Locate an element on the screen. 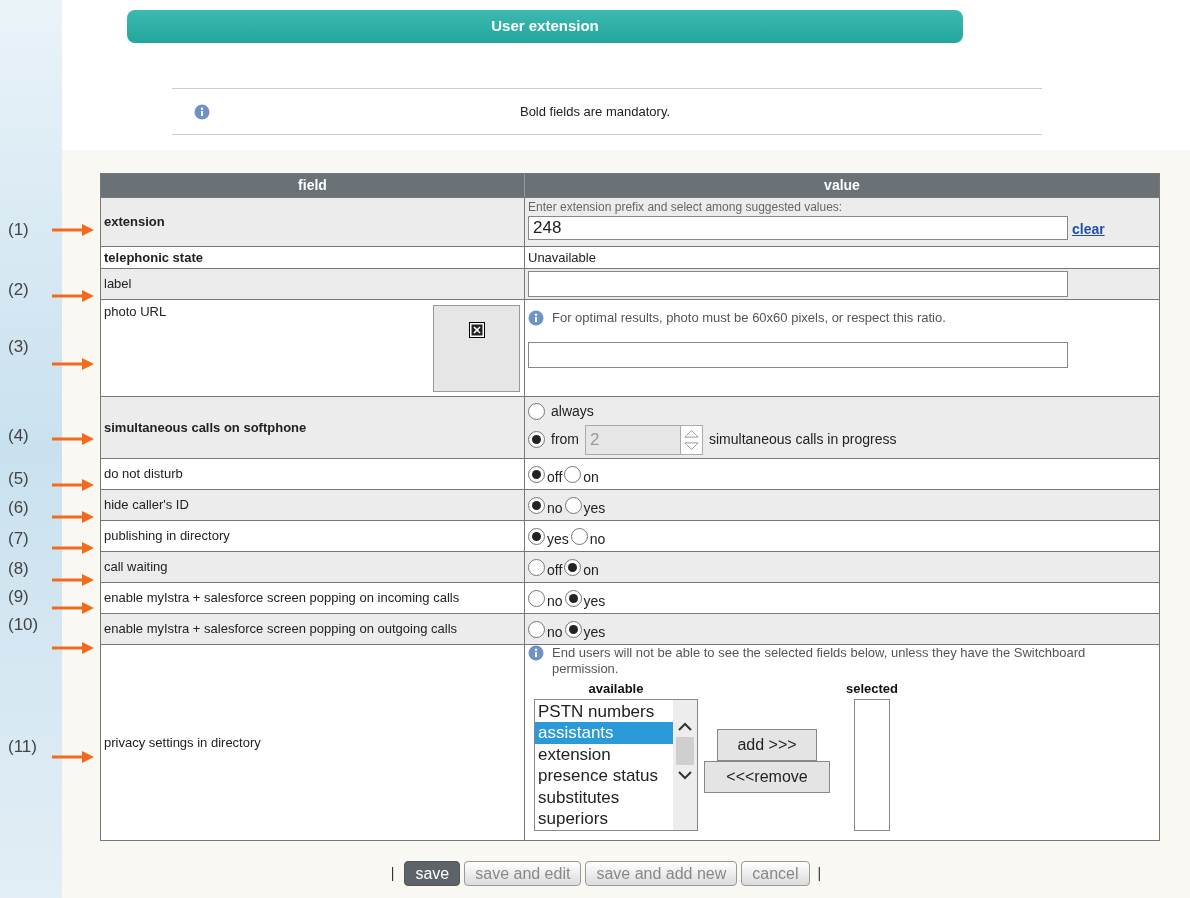 The height and width of the screenshot is (898, 1190). annotation-number: (11) is located at coordinates (22, 747).